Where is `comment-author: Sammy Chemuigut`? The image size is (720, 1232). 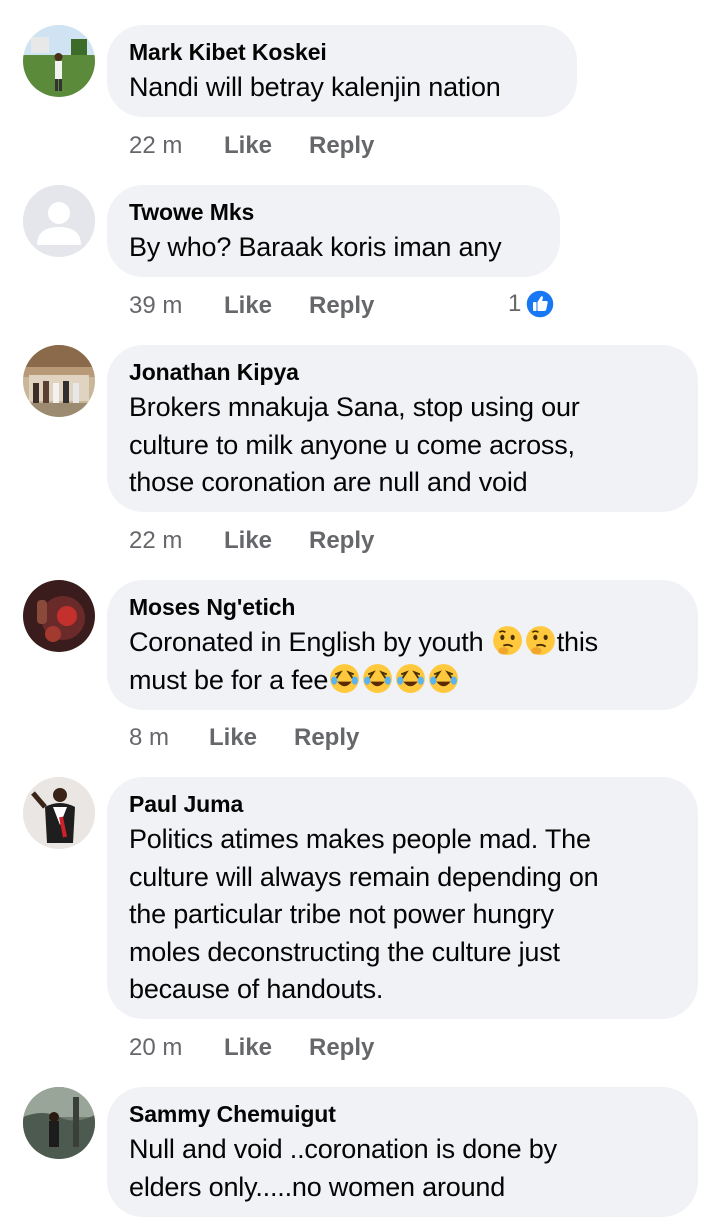
comment-author: Sammy Chemuigut is located at coordinates (402, 1114).